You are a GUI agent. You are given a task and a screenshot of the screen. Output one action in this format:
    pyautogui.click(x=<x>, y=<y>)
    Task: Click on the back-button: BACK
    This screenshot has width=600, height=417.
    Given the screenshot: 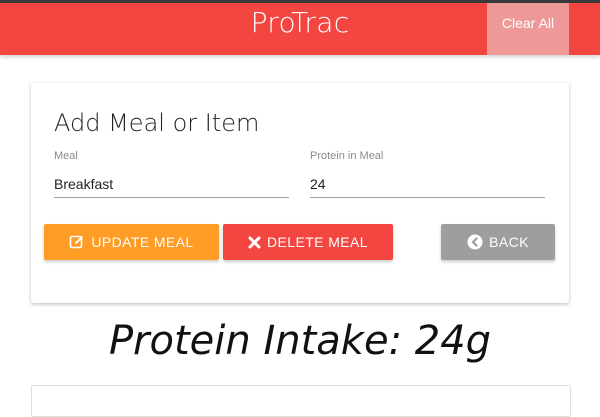 What is the action you would take?
    pyautogui.click(x=498, y=242)
    